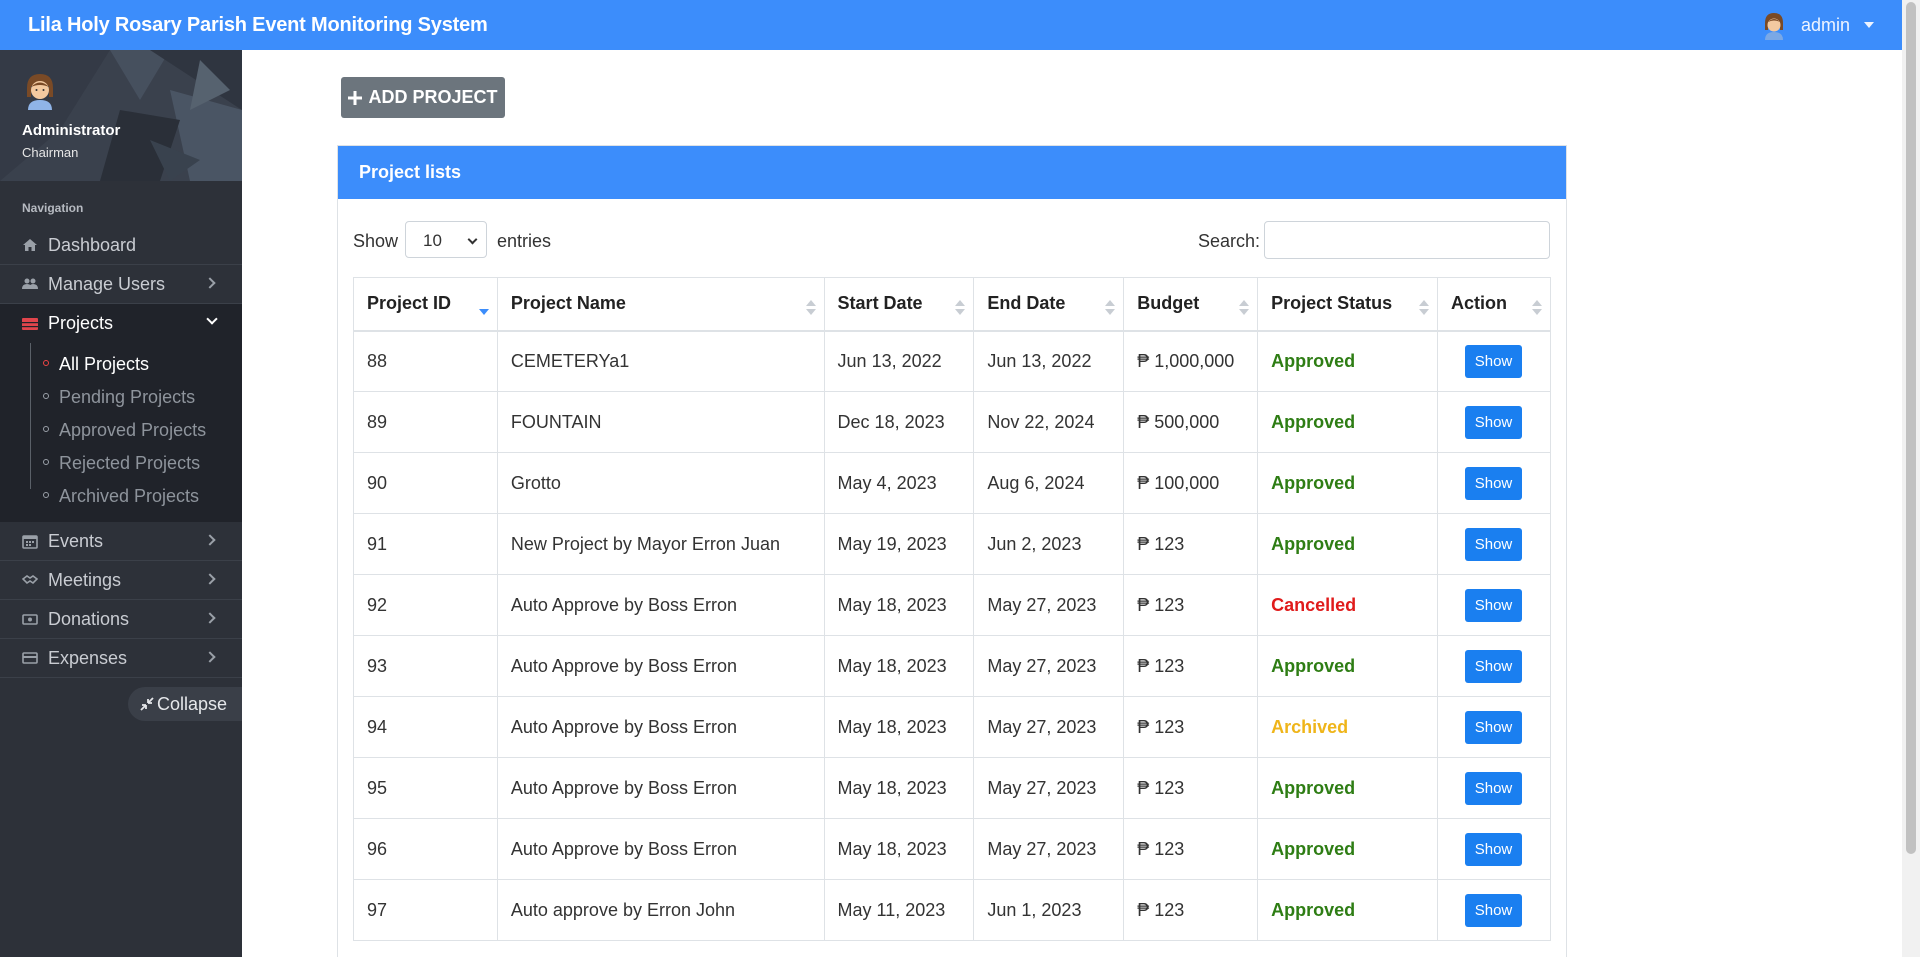  I want to click on money-icon, so click(30, 619).